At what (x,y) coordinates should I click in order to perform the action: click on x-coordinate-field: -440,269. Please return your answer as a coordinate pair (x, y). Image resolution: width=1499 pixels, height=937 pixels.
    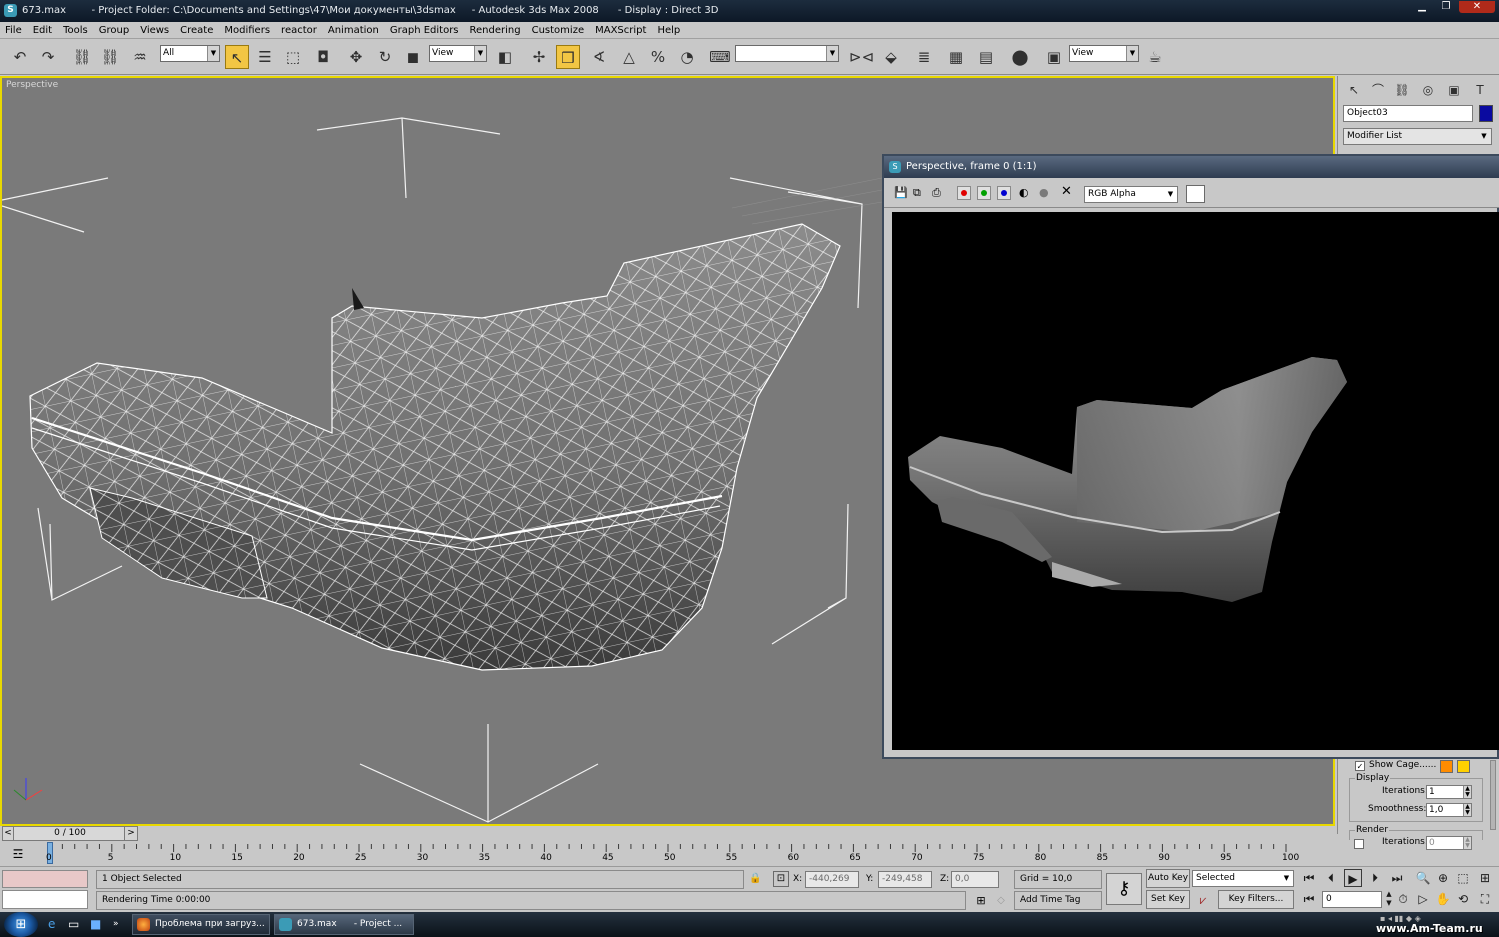
    Looking at the image, I should click on (832, 879).